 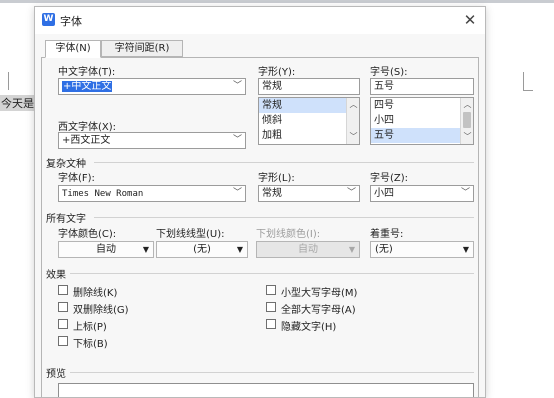 I want to click on font-style-value: 常规, so click(x=272, y=86).